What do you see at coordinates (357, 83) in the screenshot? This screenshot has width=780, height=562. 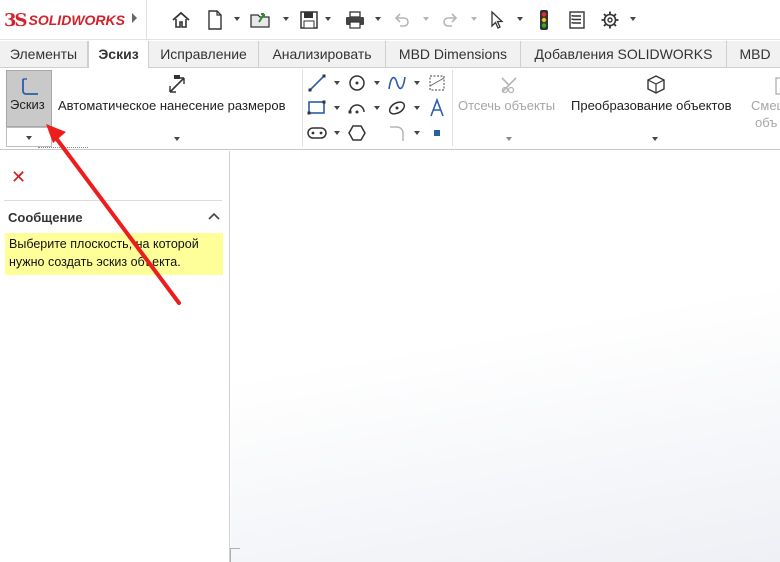 I see `circle-icon` at bounding box center [357, 83].